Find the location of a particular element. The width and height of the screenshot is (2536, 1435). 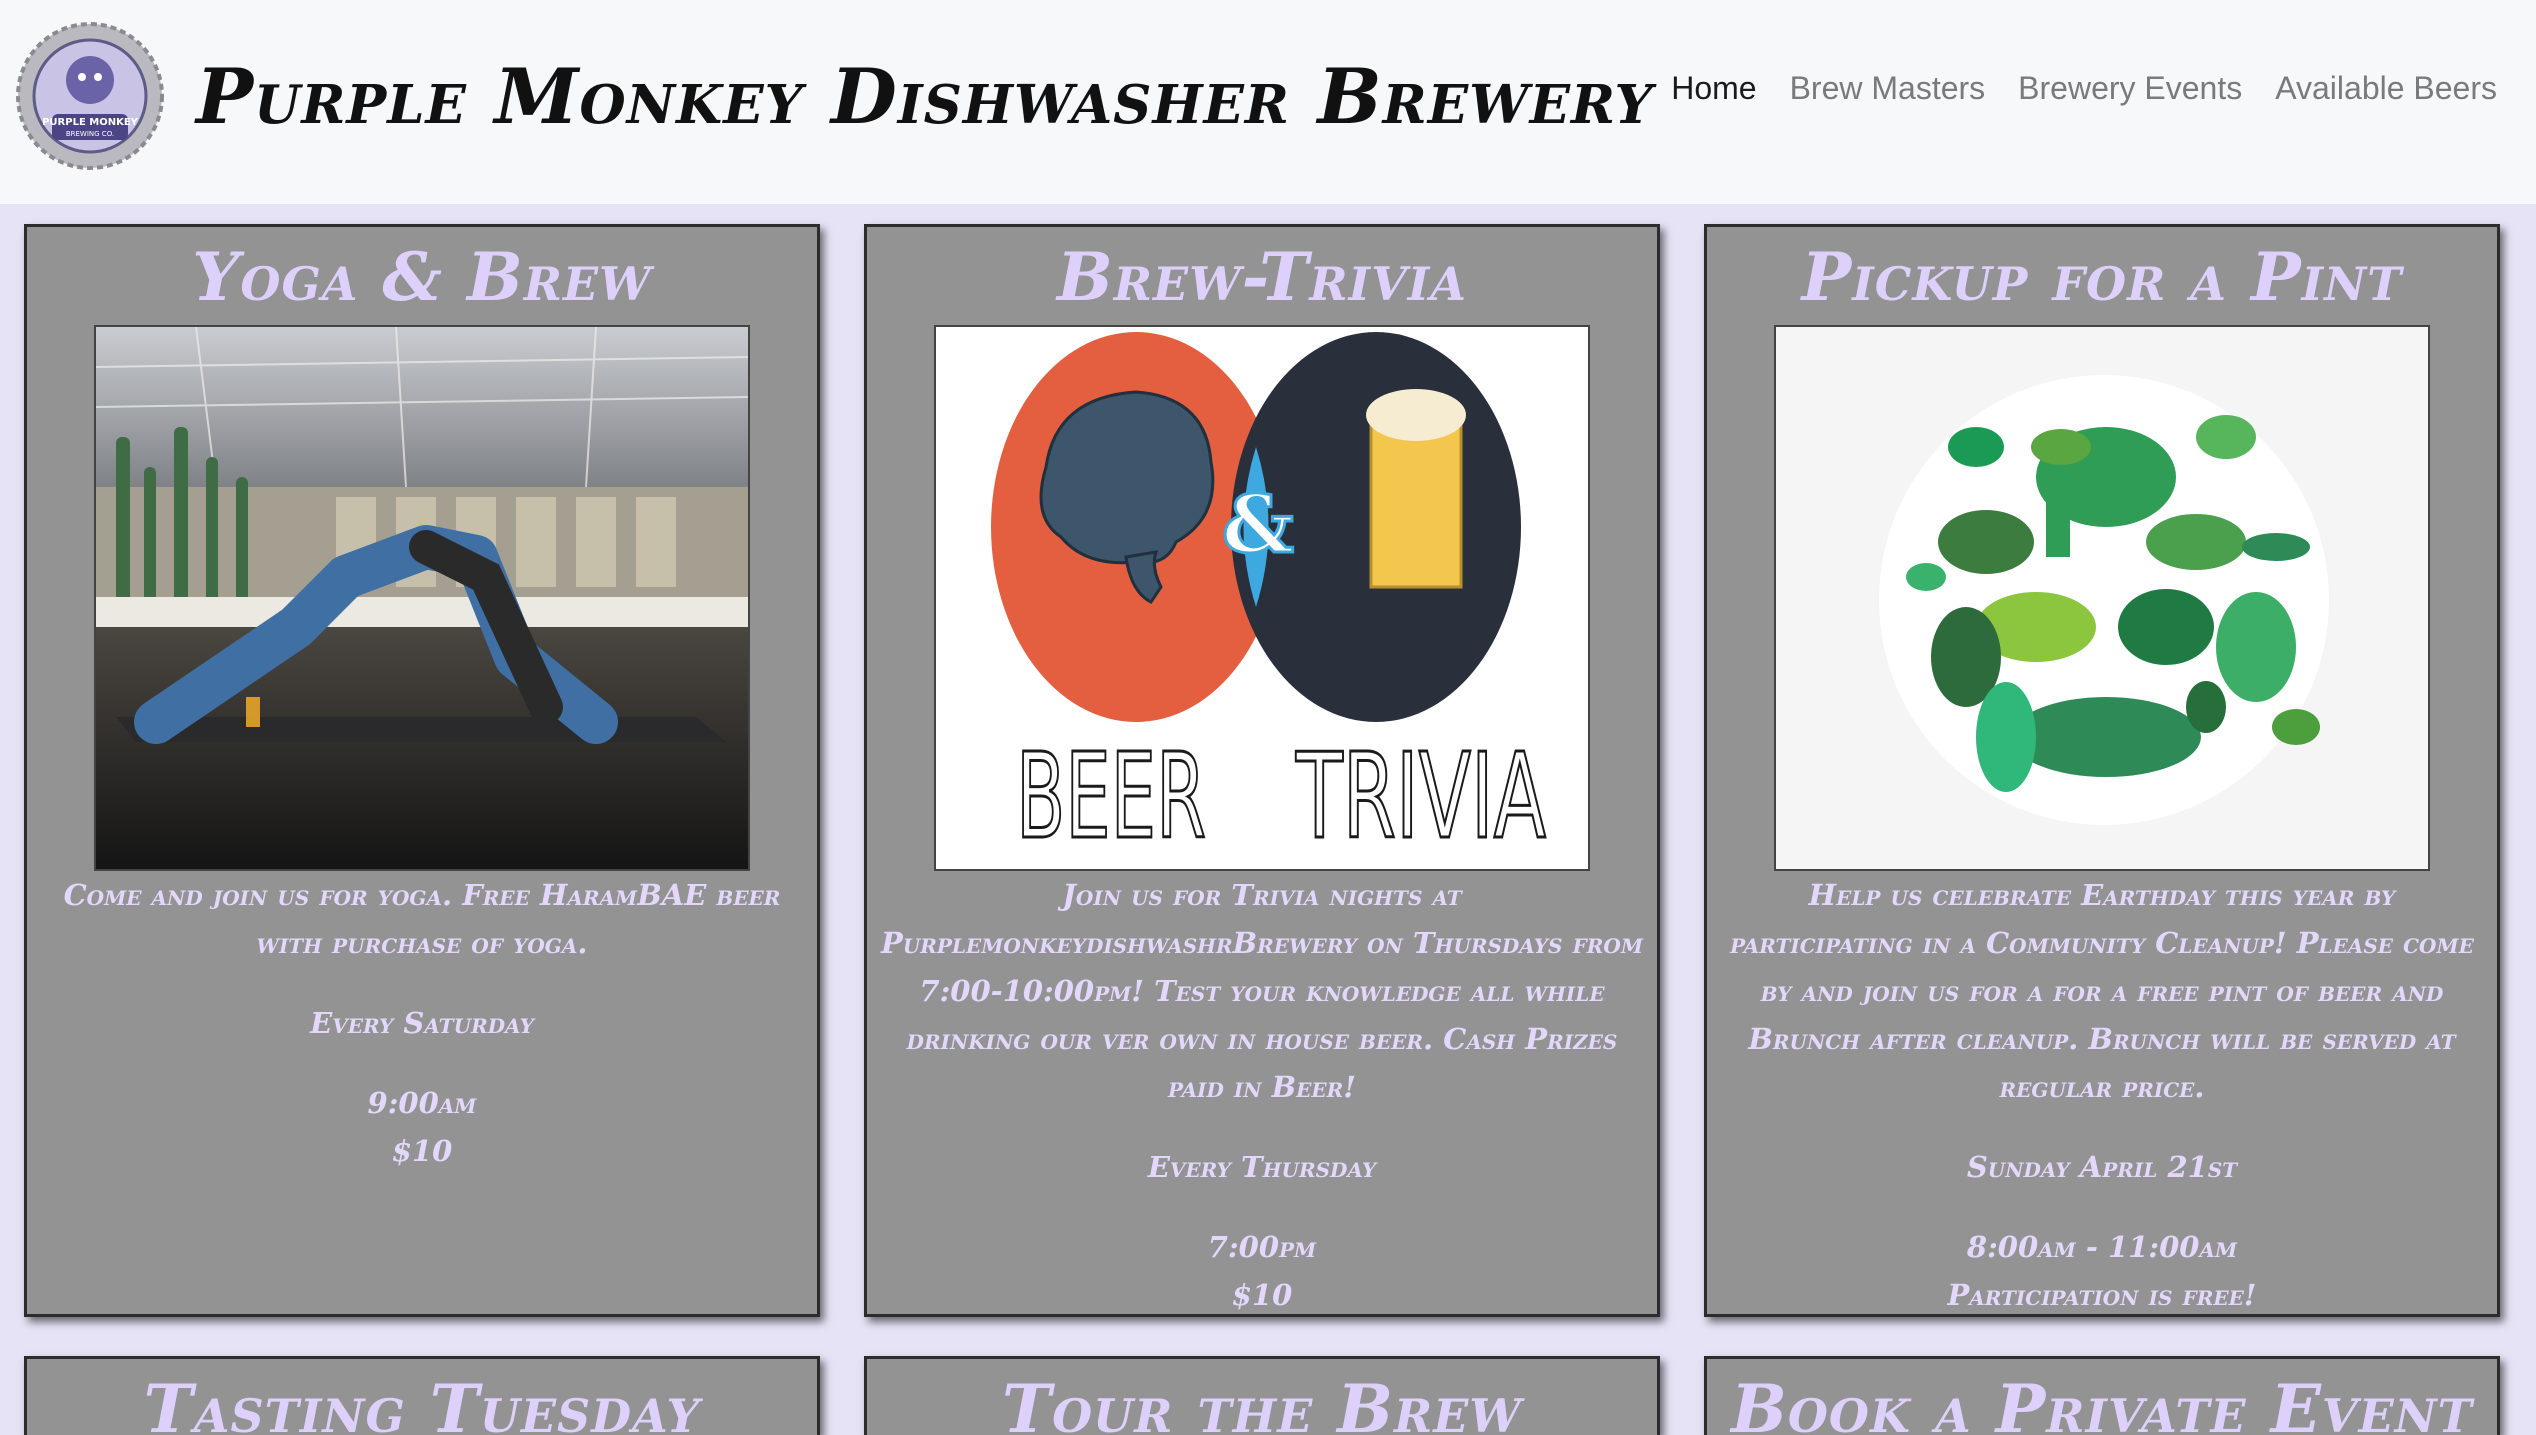

event-card-tasting: Tasting Tuesday is located at coordinates (422, 1395).